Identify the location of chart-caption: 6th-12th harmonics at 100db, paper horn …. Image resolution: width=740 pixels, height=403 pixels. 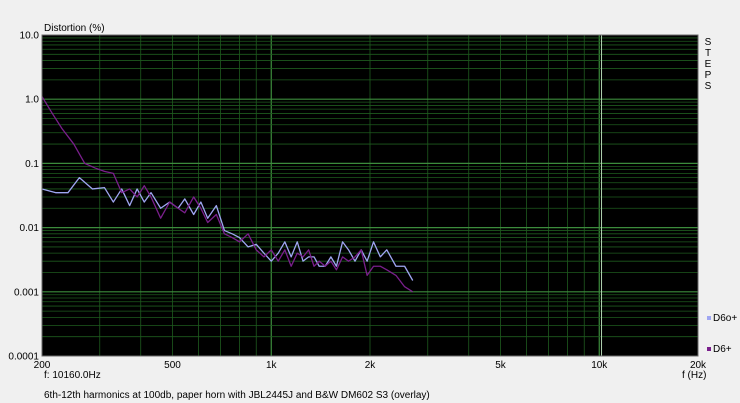
(237, 395).